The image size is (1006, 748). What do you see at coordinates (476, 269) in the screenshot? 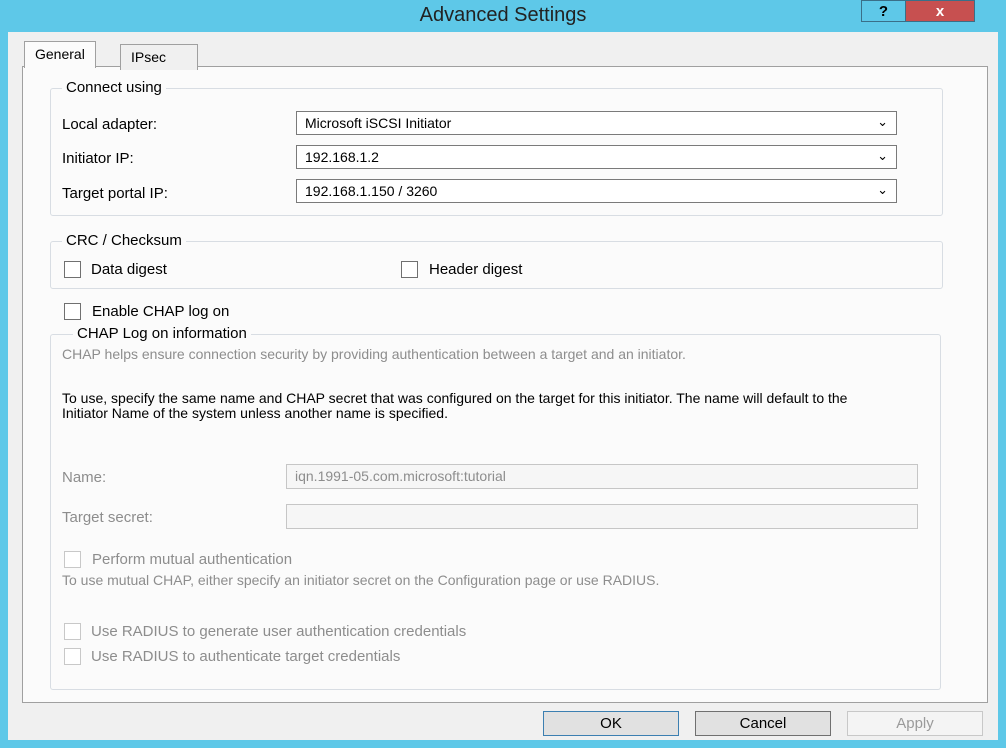
I see `header-digest-label: Header digest` at bounding box center [476, 269].